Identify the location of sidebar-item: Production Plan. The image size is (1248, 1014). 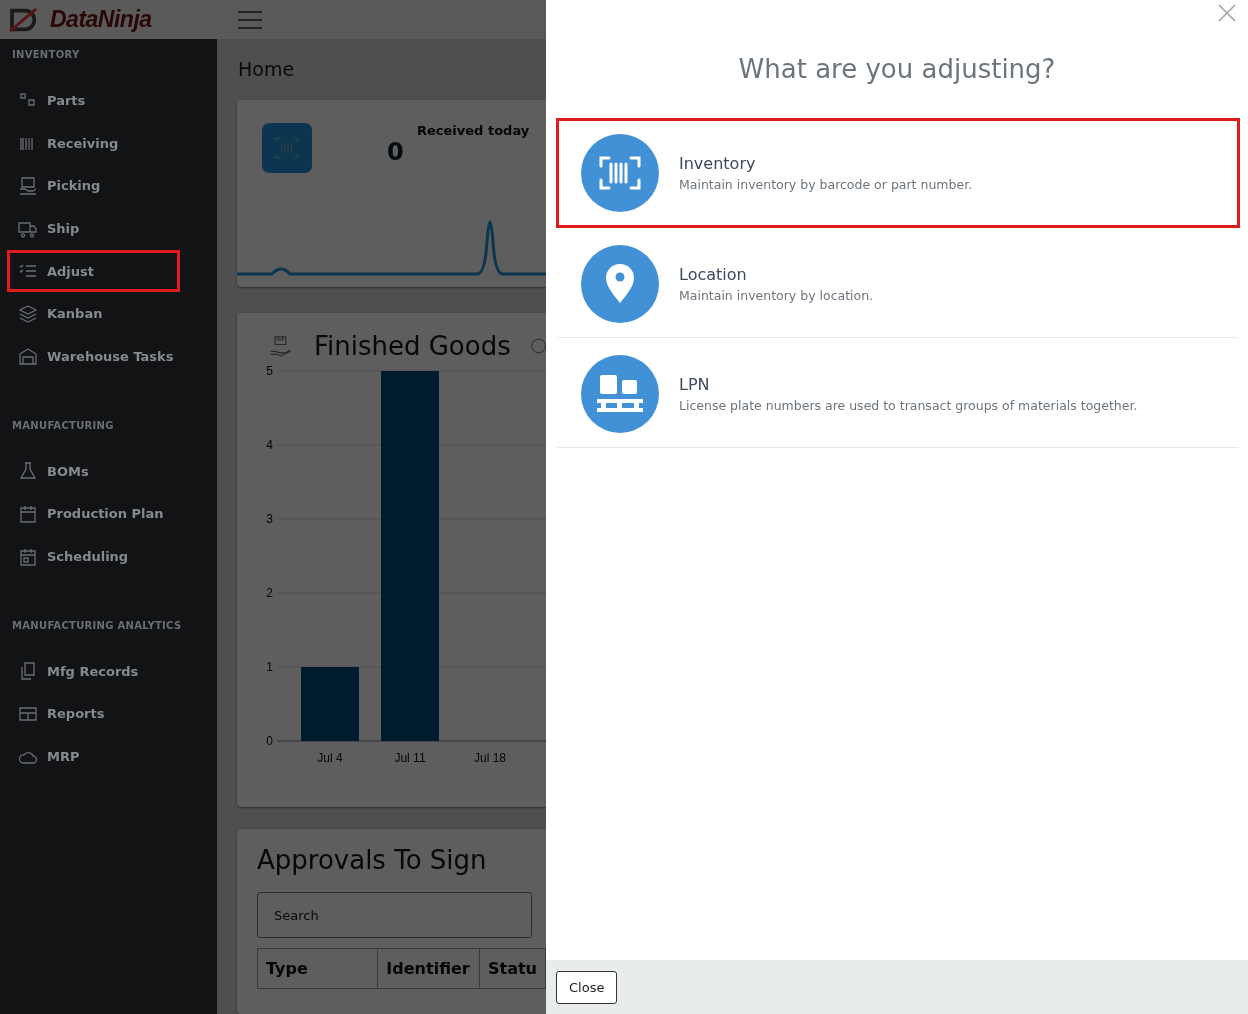
(93, 514).